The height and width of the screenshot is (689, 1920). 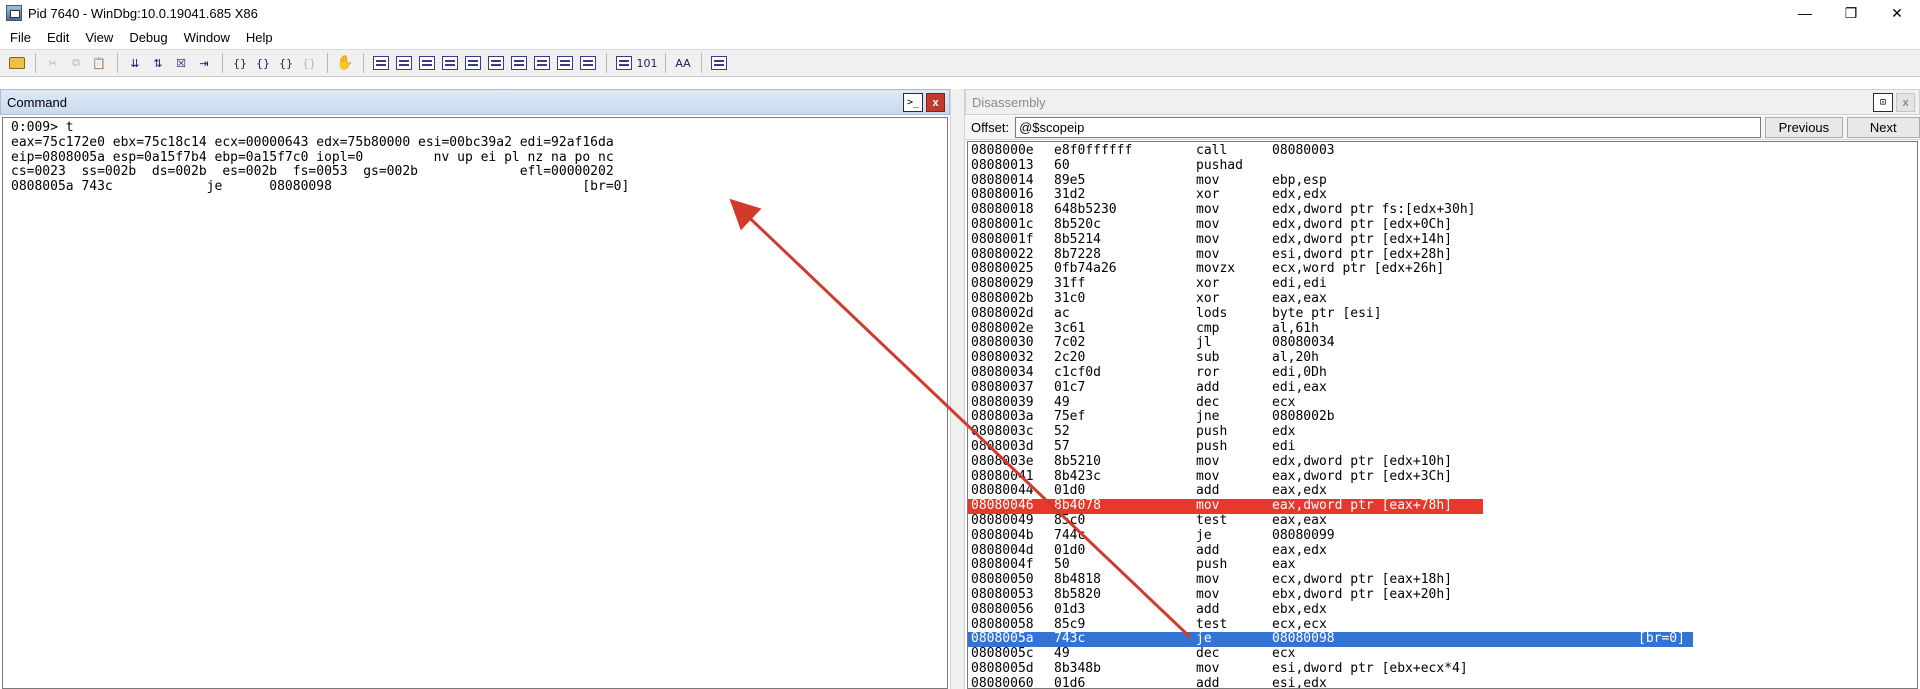 I want to click on paste-button: 📋, so click(x=99, y=63).